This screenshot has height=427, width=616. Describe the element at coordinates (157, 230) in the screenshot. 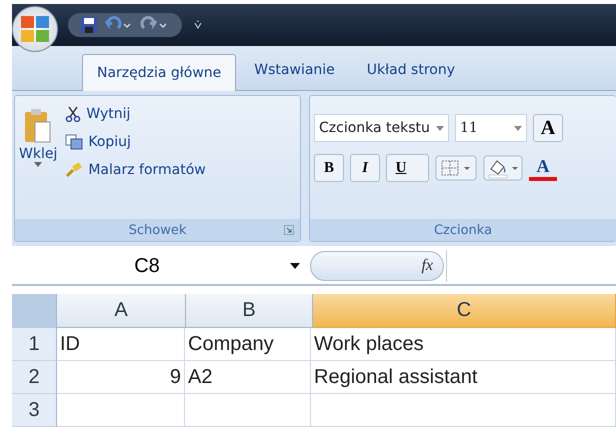

I see `group-label: Schowek` at that location.